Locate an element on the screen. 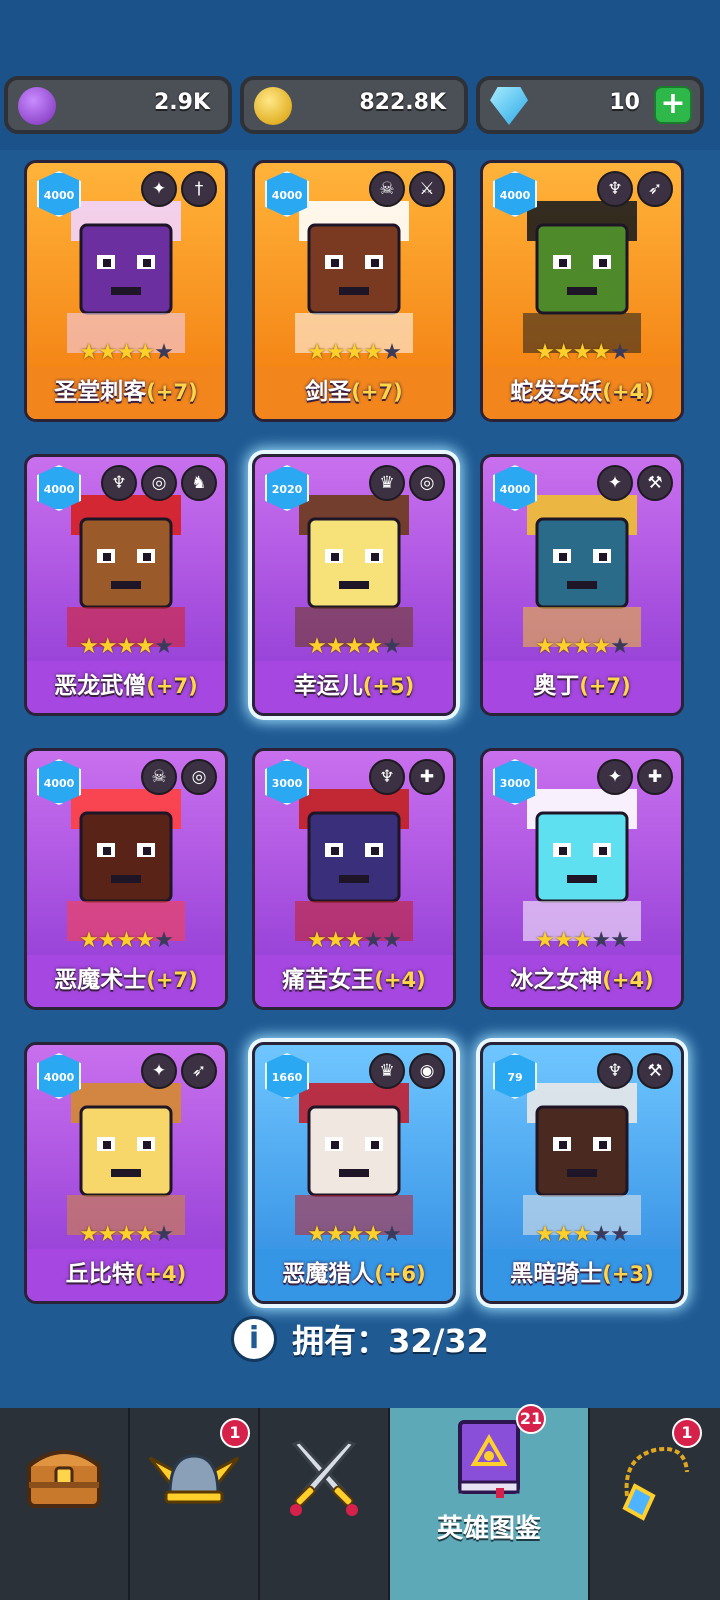 The image size is (720, 1600). hero-bonus: (+6) is located at coordinates (400, 1274).